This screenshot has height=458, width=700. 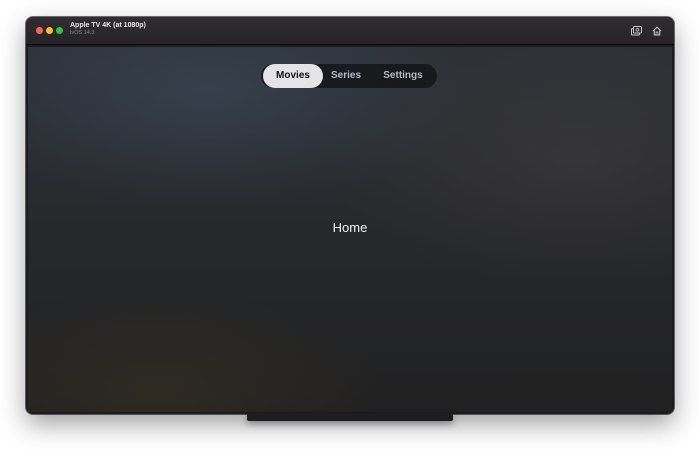 What do you see at coordinates (108, 29) in the screenshot?
I see `window-title-block: Apple TV 4K (at 1080p) tvOS 14.3` at bounding box center [108, 29].